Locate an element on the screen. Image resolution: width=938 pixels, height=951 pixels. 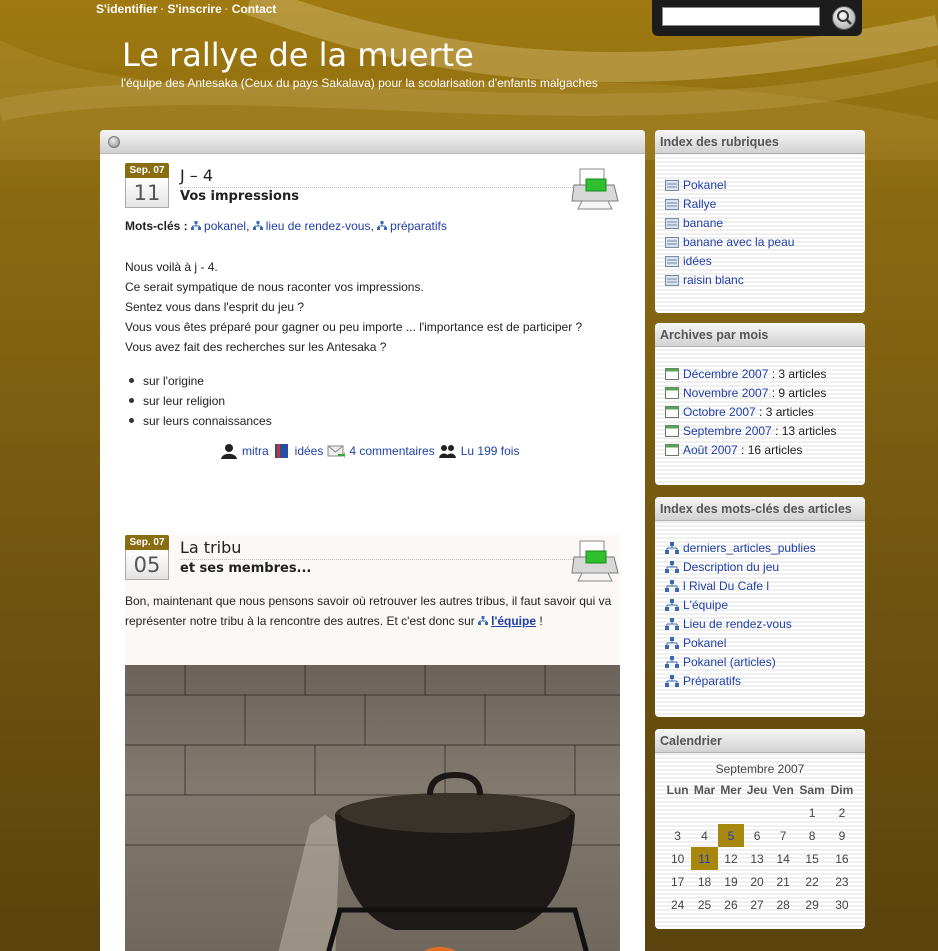
category-link: Rallye is located at coordinates (699, 204).